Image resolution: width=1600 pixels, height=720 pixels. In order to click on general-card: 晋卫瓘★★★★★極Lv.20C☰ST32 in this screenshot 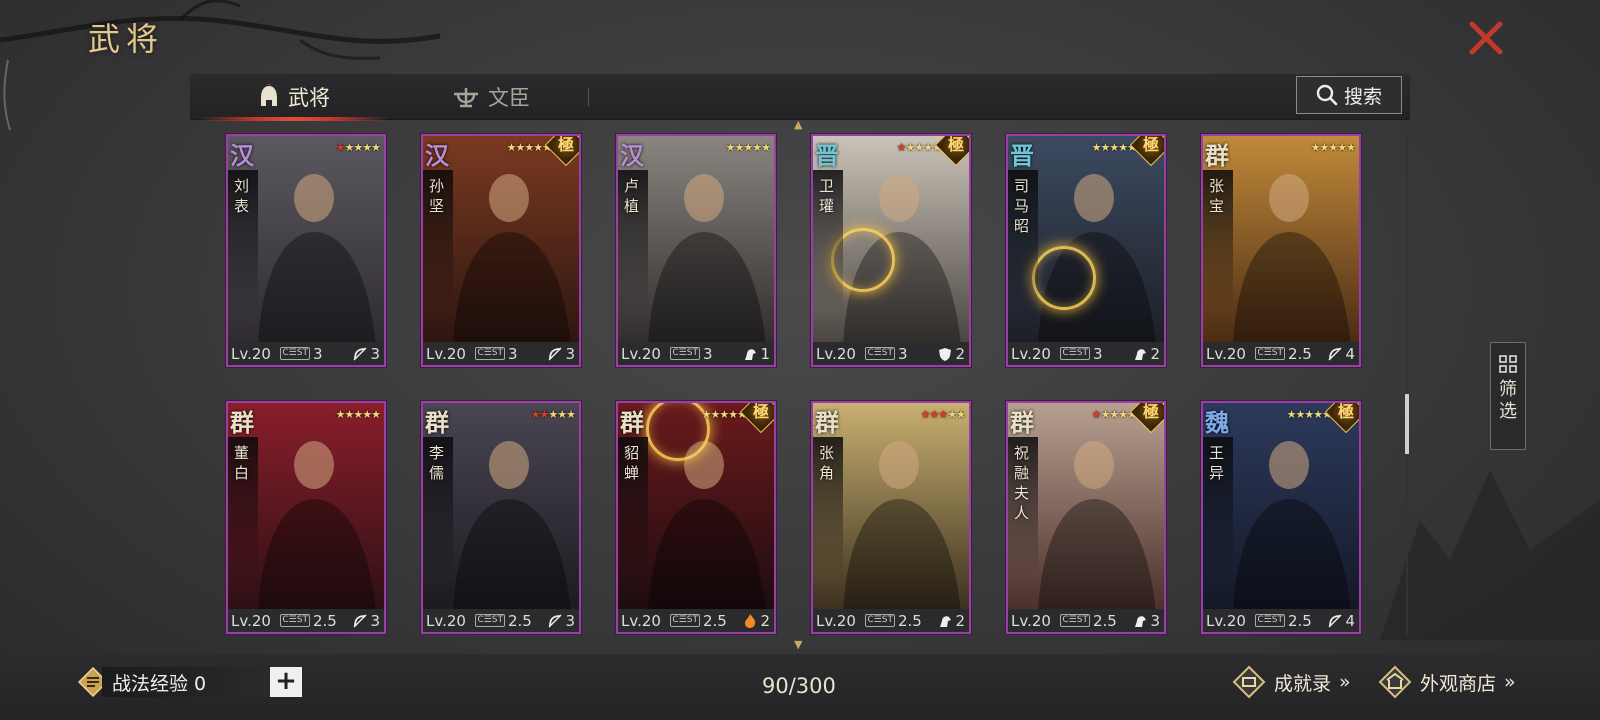, I will do `click(891, 250)`.